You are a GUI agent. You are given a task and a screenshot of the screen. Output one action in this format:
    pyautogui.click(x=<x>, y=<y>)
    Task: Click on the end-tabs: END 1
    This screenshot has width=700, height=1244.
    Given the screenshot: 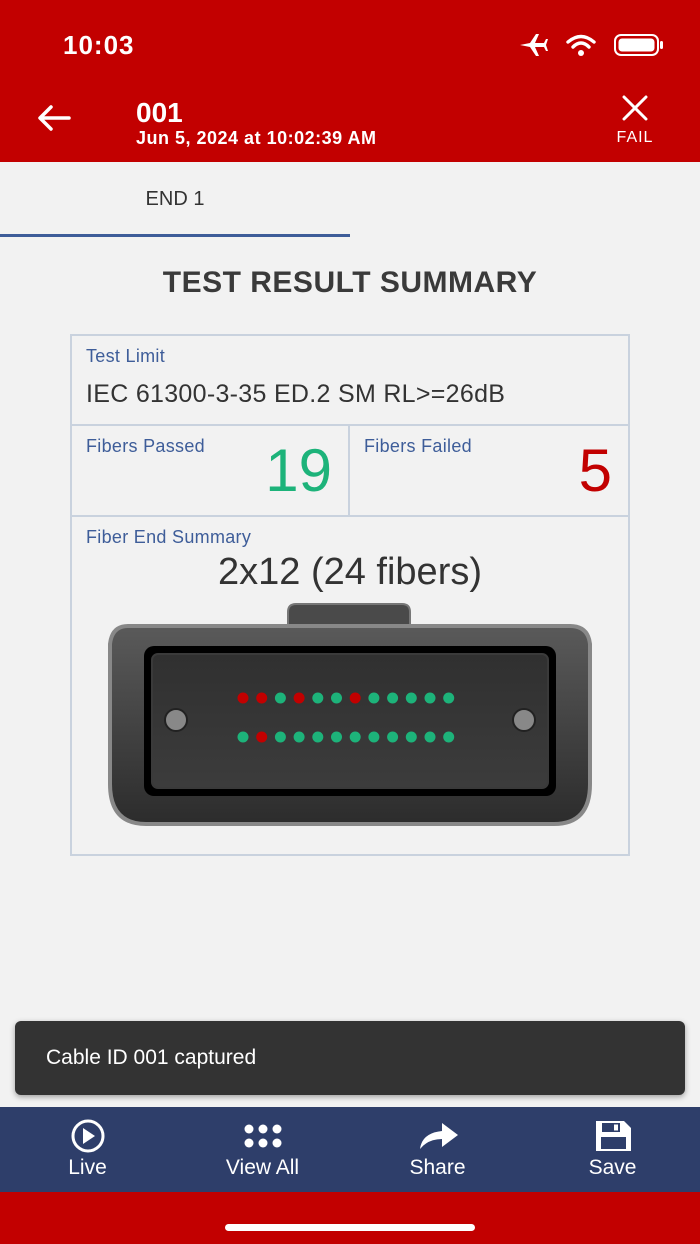 What is the action you would take?
    pyautogui.click(x=350, y=199)
    